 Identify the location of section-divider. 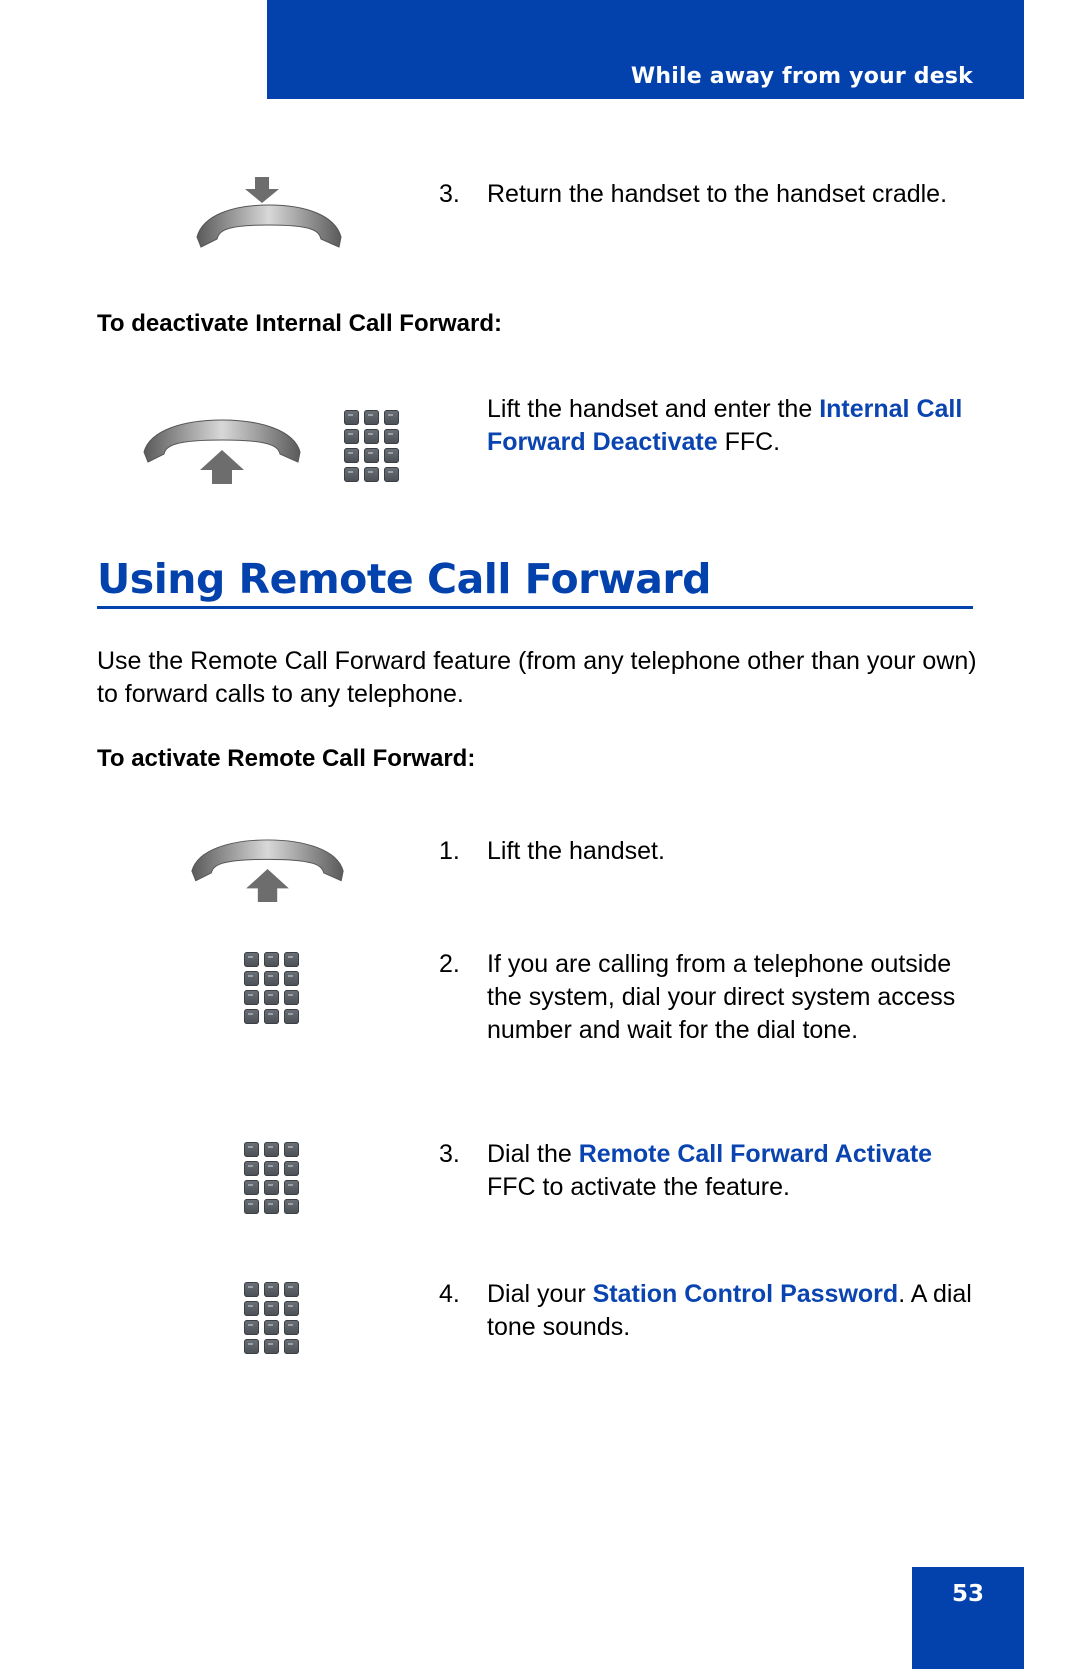
(535, 607).